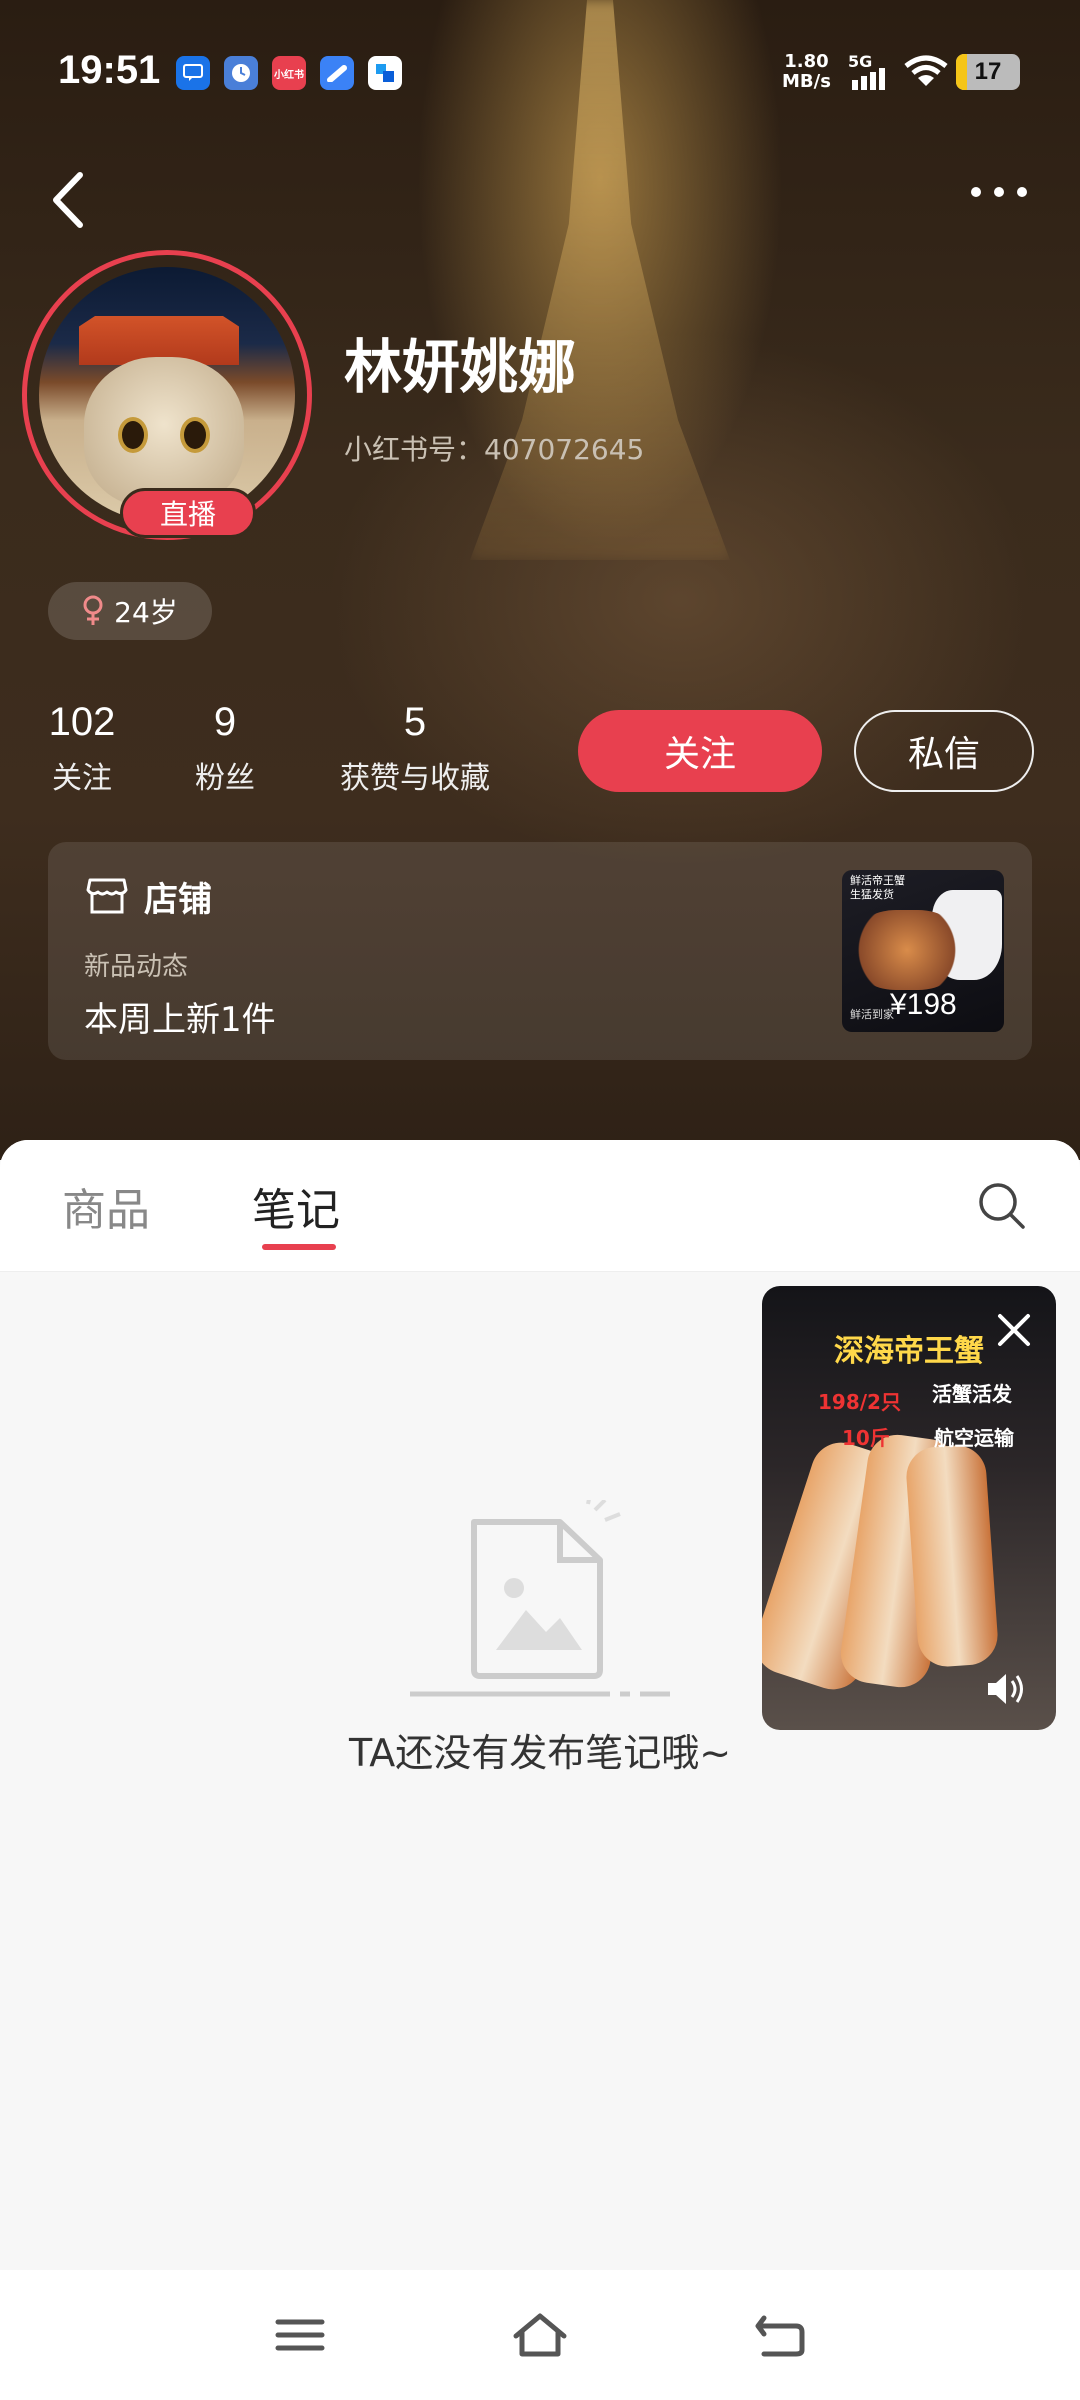 This screenshot has width=1080, height=2400. What do you see at coordinates (415, 748) in the screenshot?
I see `stat-likes-collections: 5 获赞与收藏` at bounding box center [415, 748].